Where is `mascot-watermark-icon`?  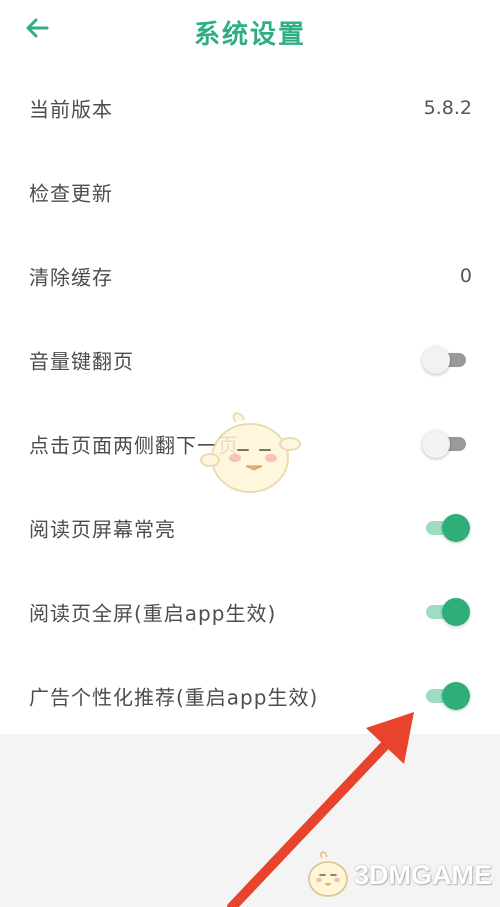
mascot-watermark-icon is located at coordinates (250, 452).